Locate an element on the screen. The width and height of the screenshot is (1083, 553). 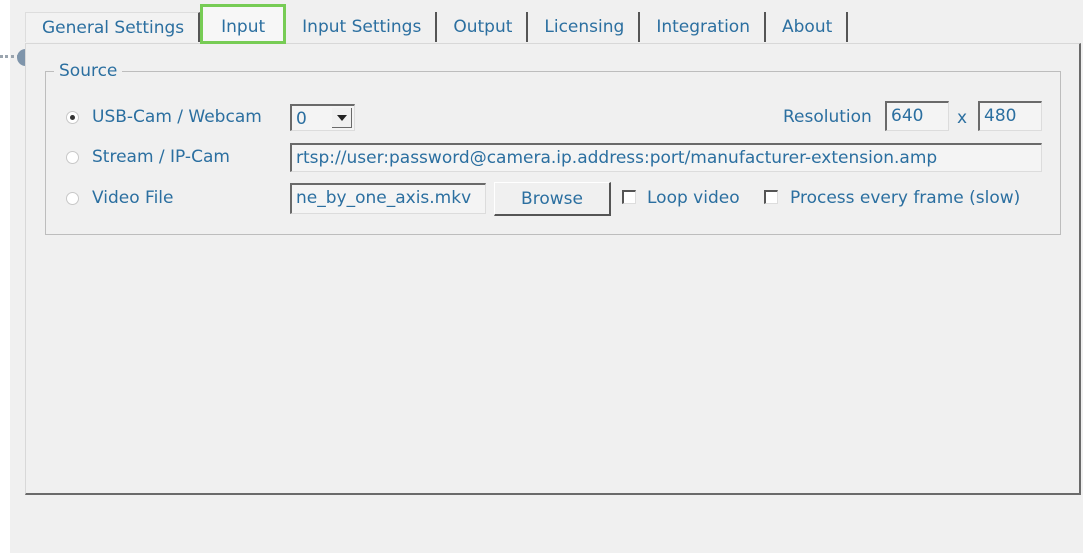
source-group-title: Source is located at coordinates (88, 71).